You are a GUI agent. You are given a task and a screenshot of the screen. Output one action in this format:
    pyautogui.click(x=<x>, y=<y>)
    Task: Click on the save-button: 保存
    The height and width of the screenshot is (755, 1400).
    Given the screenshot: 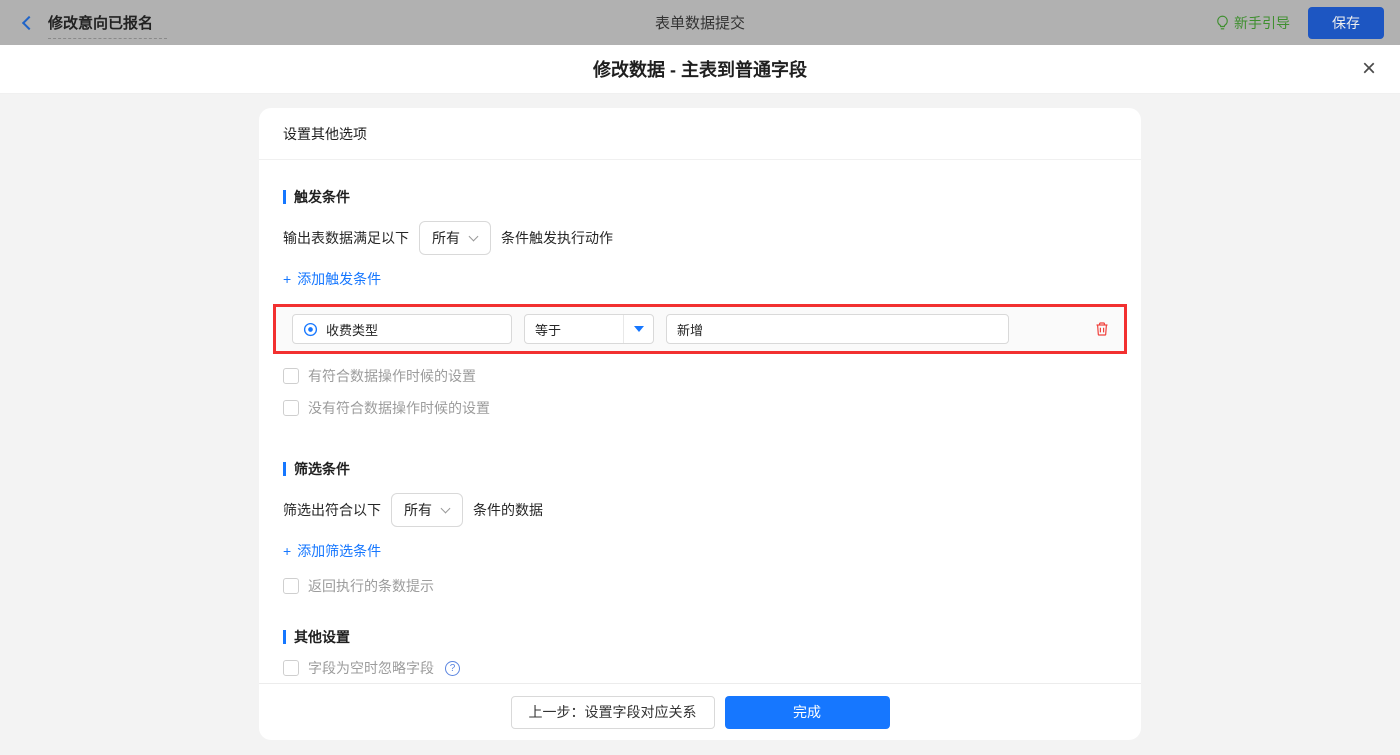 What is the action you would take?
    pyautogui.click(x=1346, y=22)
    